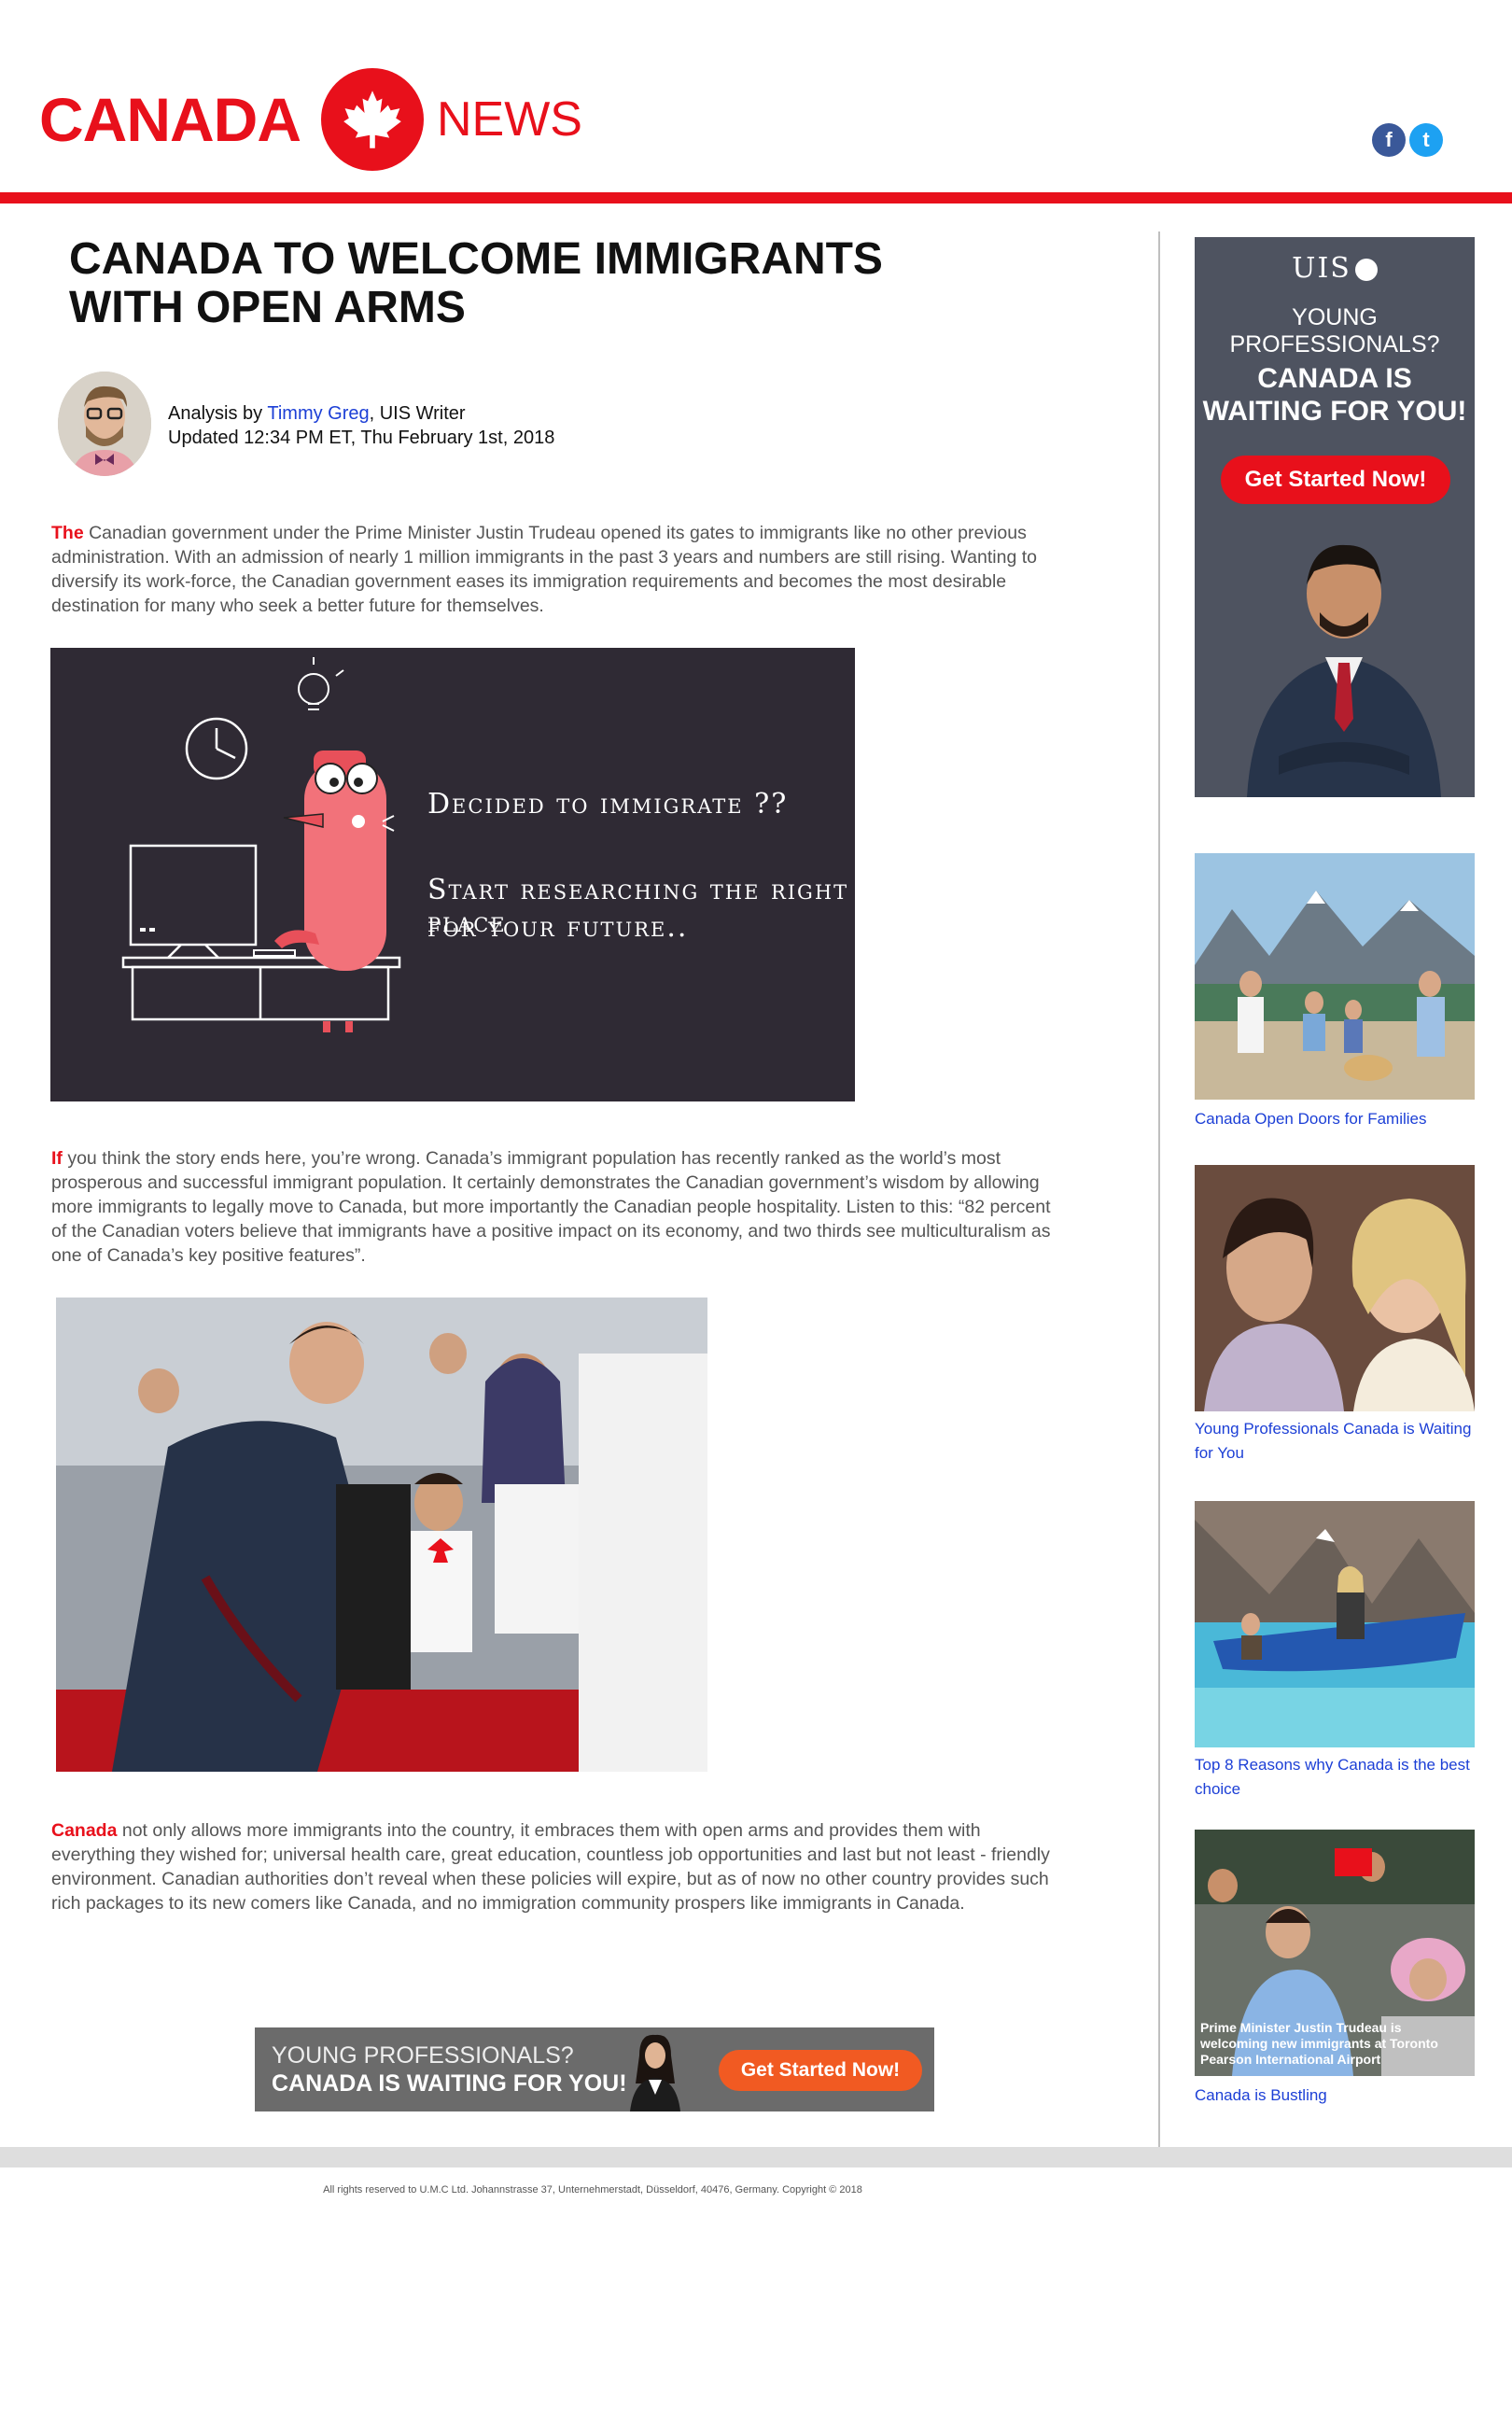  I want to click on article-photo-trudeau, so click(381, 1535).